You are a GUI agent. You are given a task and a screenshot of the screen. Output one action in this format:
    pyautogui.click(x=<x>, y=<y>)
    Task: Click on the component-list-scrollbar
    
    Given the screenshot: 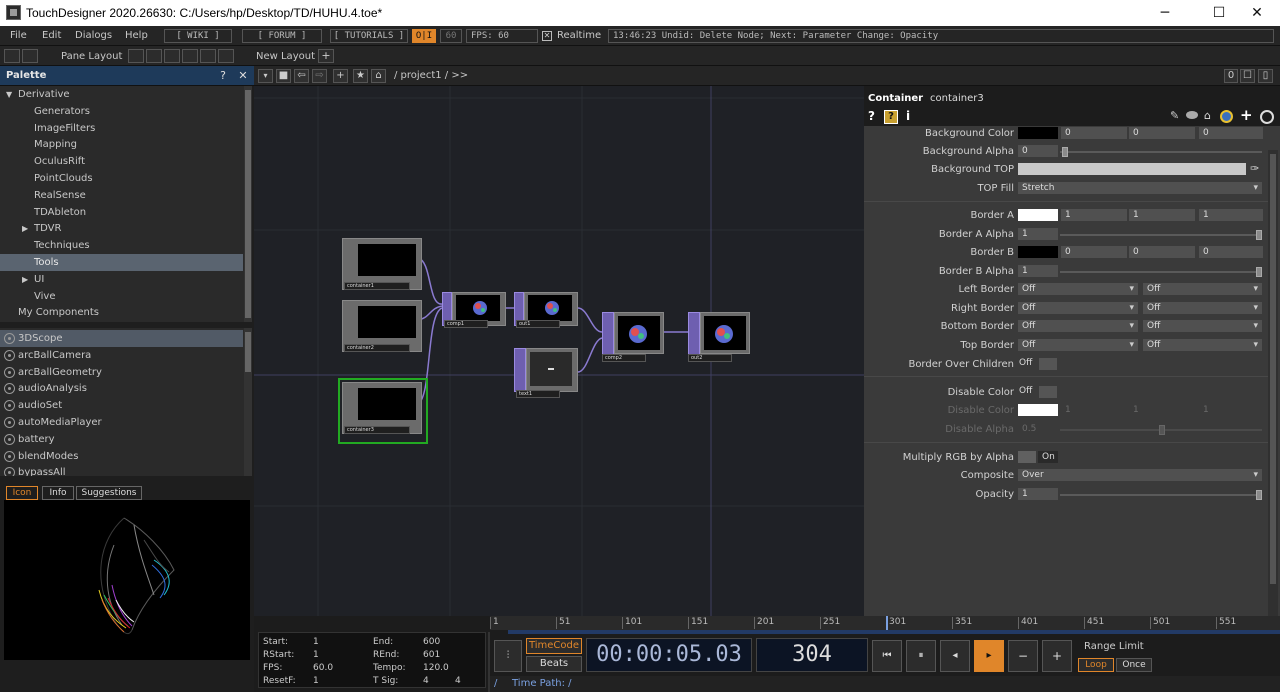 What is the action you would take?
    pyautogui.click(x=248, y=402)
    